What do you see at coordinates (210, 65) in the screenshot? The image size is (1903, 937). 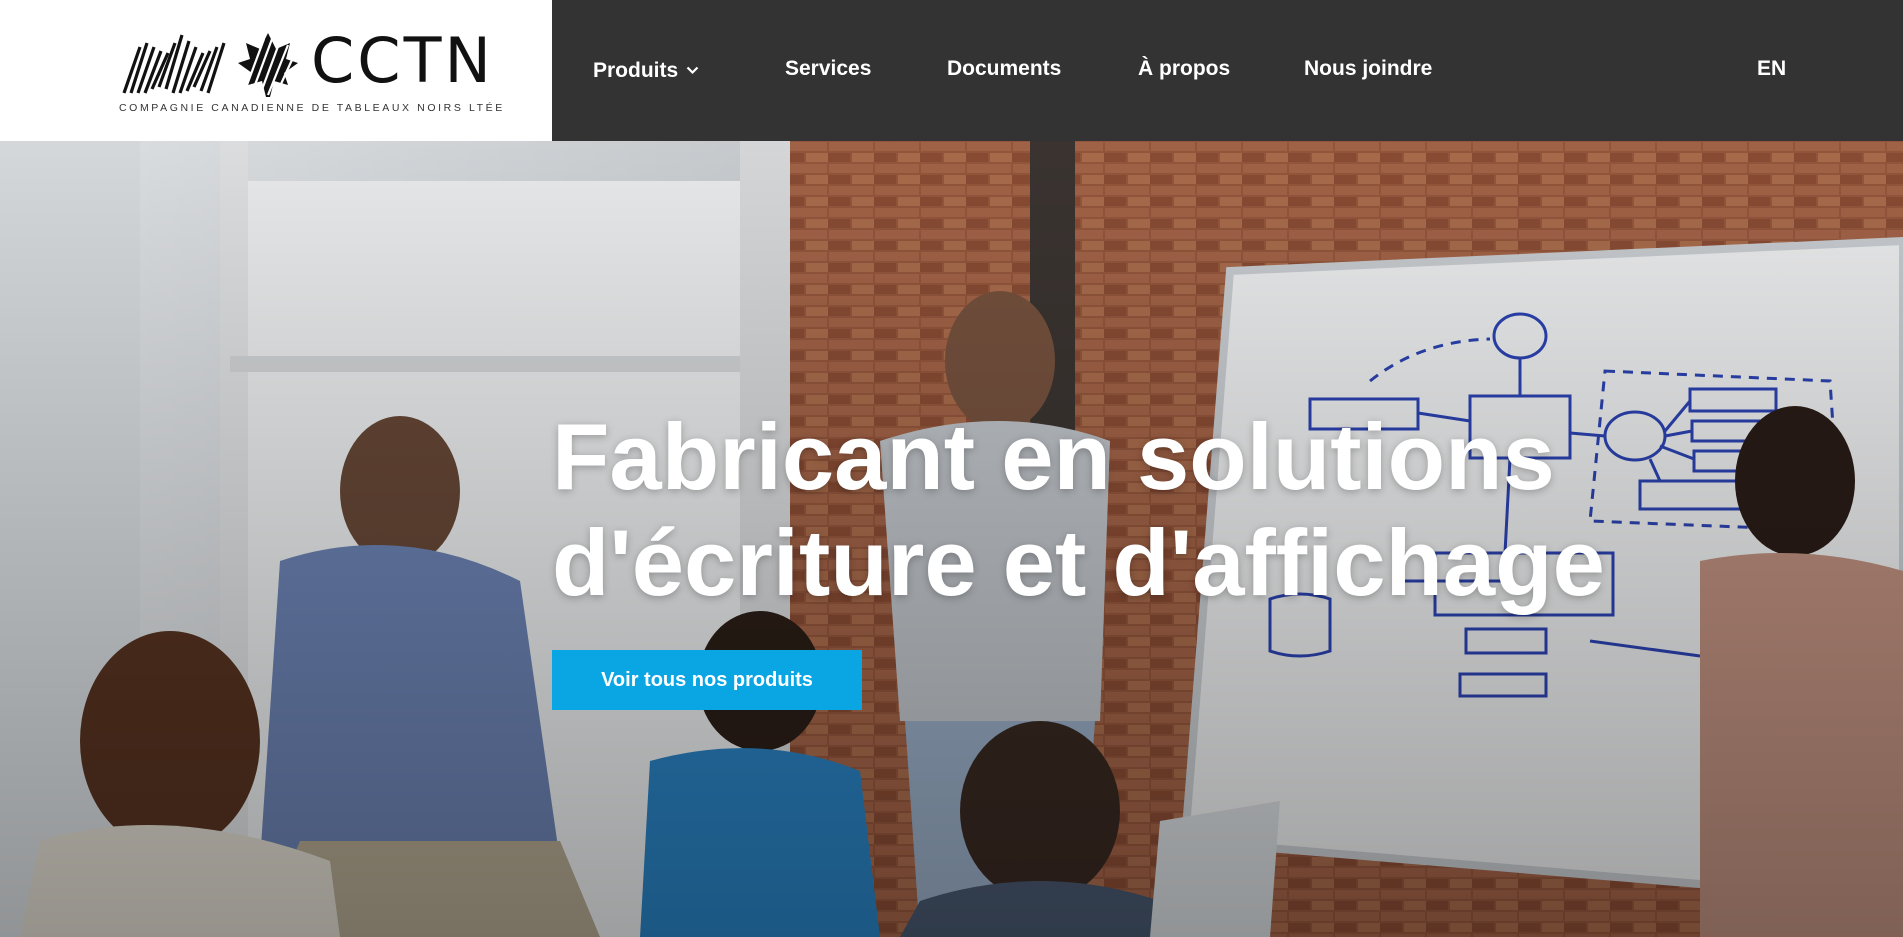 I see `maple-logo-icon` at bounding box center [210, 65].